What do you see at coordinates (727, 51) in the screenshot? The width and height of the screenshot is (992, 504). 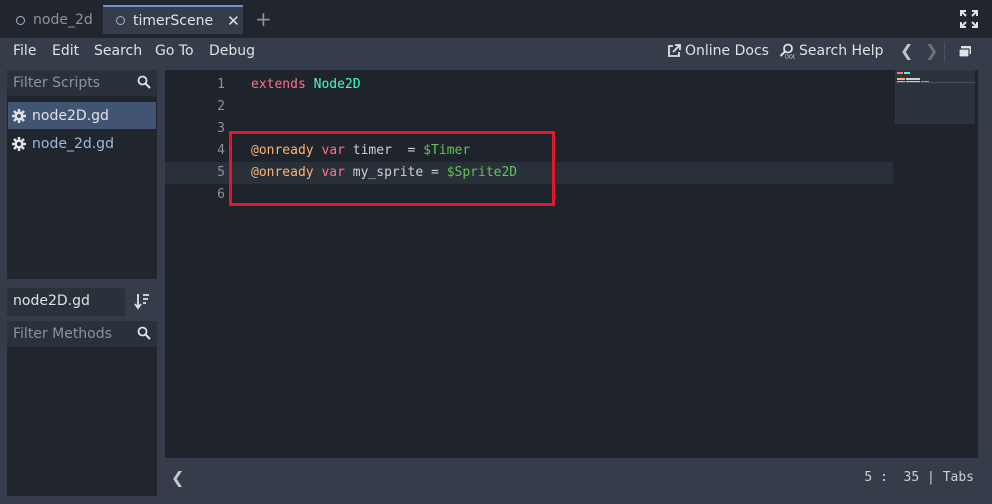 I see `online-docs-label: Online Docs` at bounding box center [727, 51].